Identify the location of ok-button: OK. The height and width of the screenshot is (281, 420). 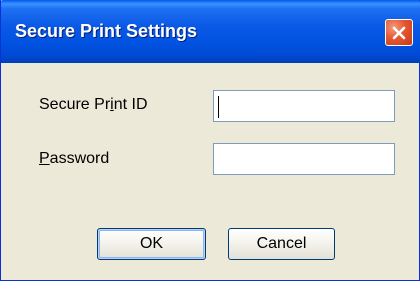
(151, 244).